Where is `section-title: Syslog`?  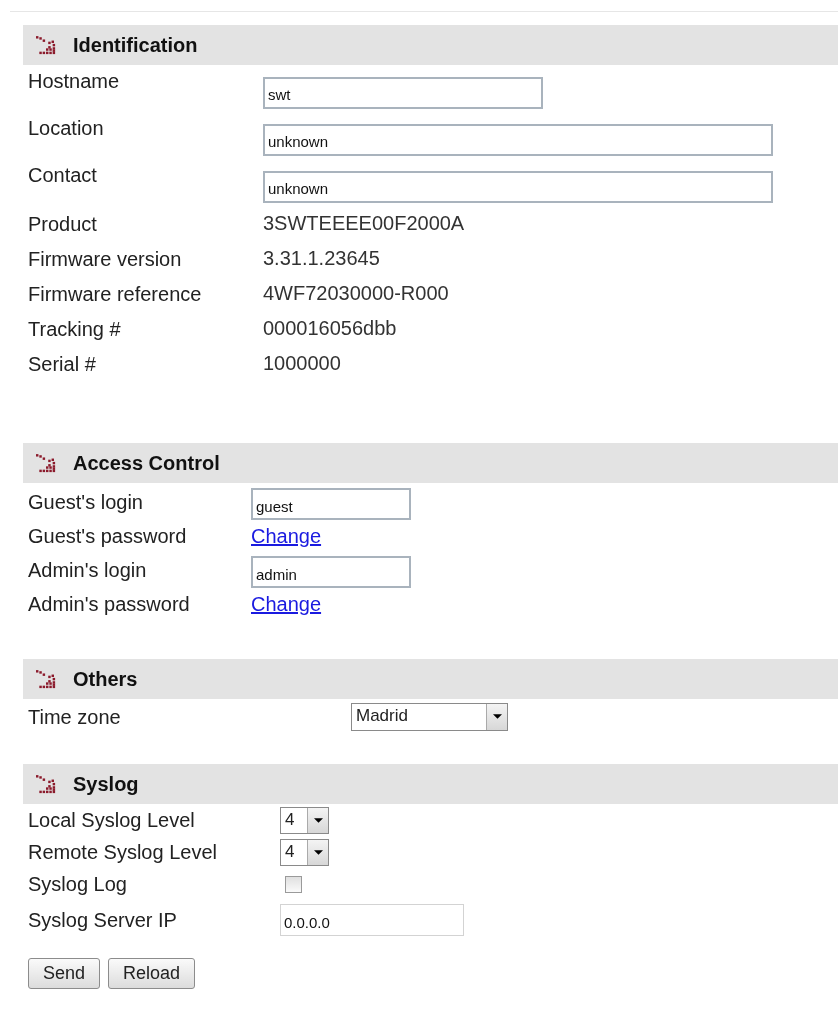
section-title: Syslog is located at coordinates (106, 784).